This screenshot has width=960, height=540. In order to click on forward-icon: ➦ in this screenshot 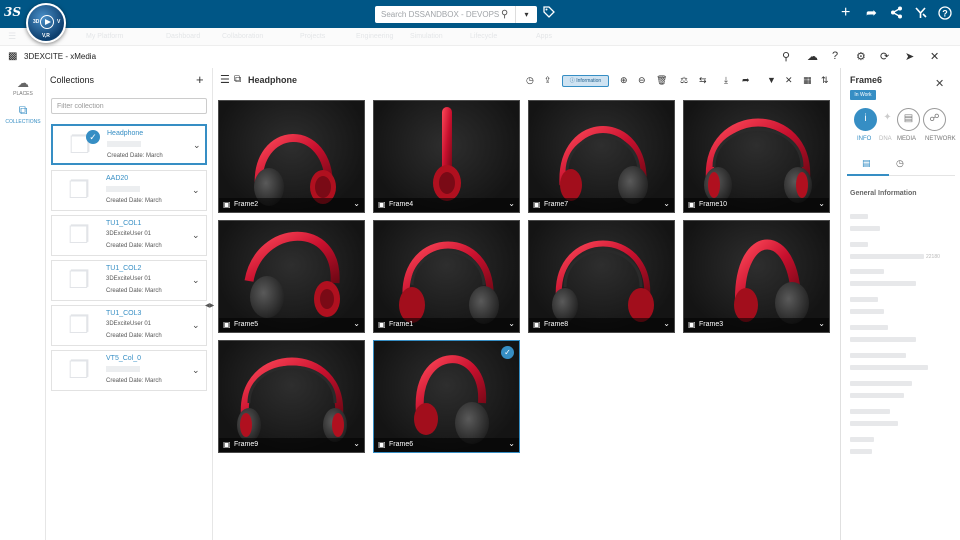, I will do `click(746, 80)`.